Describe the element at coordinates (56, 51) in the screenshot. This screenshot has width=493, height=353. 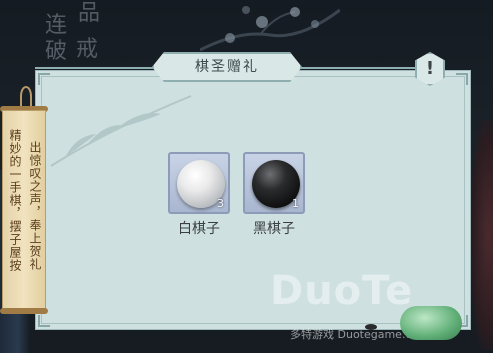
I see `background-char: 破` at that location.